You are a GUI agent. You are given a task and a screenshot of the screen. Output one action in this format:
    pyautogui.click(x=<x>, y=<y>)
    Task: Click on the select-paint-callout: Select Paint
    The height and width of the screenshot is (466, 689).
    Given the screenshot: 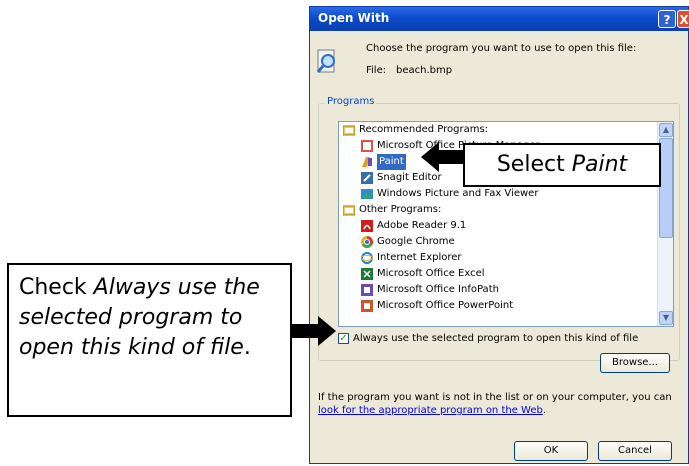 What is the action you would take?
    pyautogui.click(x=562, y=165)
    